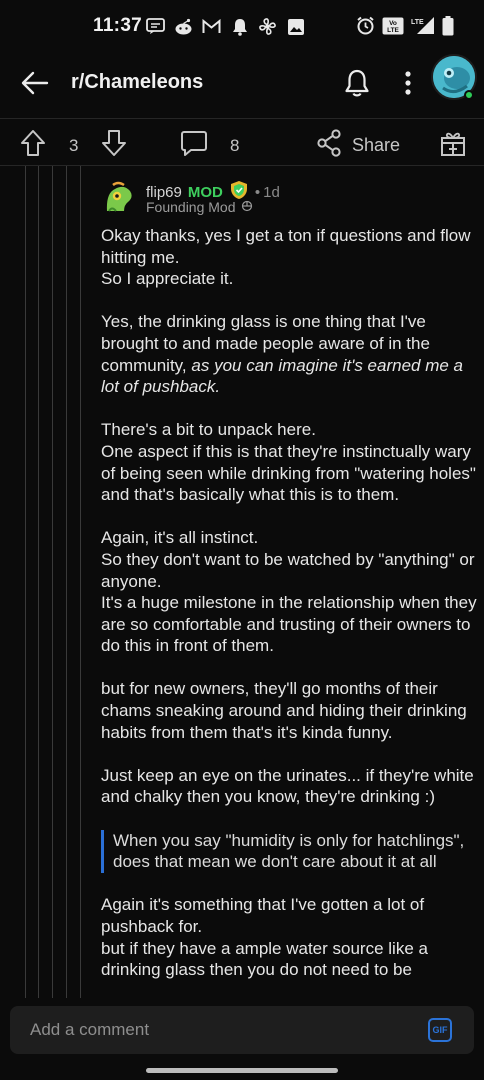 Image resolution: width=484 pixels, height=1080 pixels. What do you see at coordinates (405, 25) in the screenshot?
I see `system-icons: Vo LTE LTE` at bounding box center [405, 25].